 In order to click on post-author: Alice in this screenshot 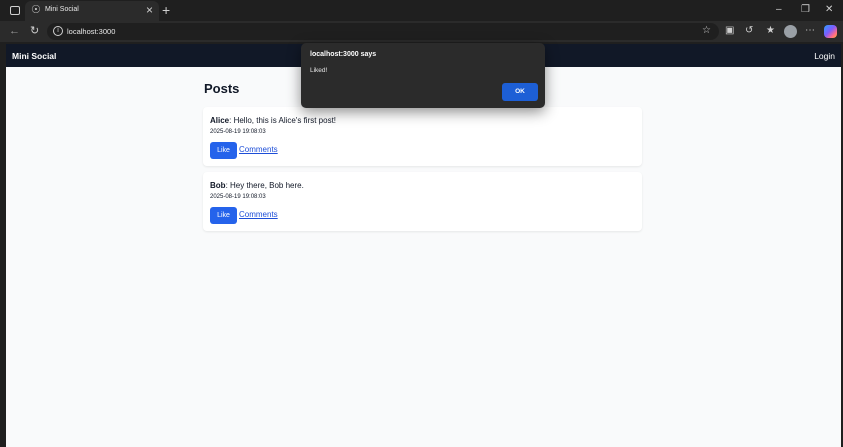, I will do `click(220, 120)`.